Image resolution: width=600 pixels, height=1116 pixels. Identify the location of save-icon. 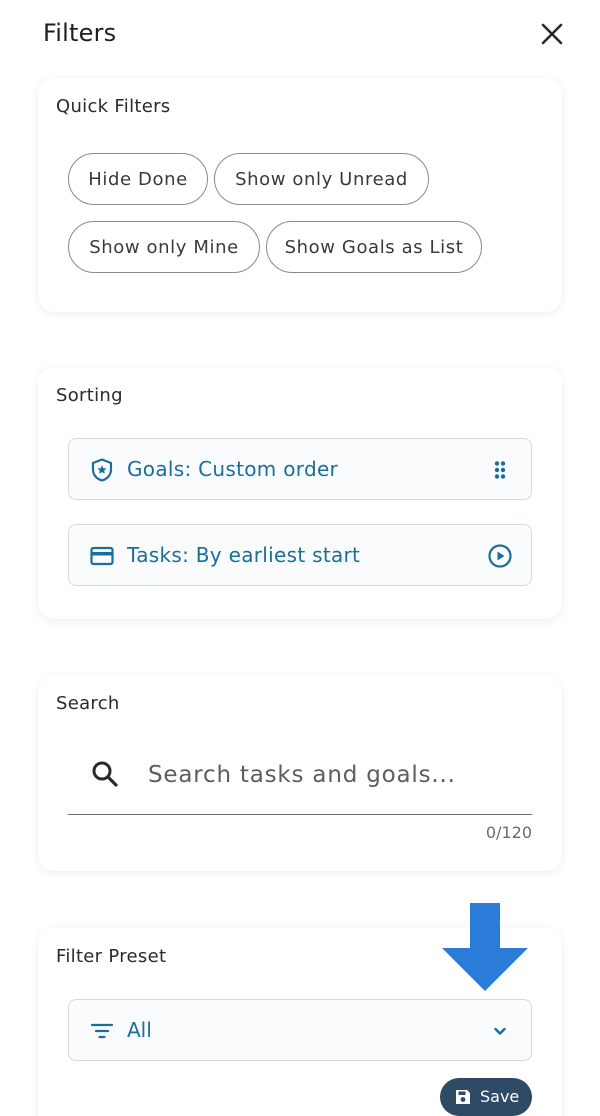
(463, 1097).